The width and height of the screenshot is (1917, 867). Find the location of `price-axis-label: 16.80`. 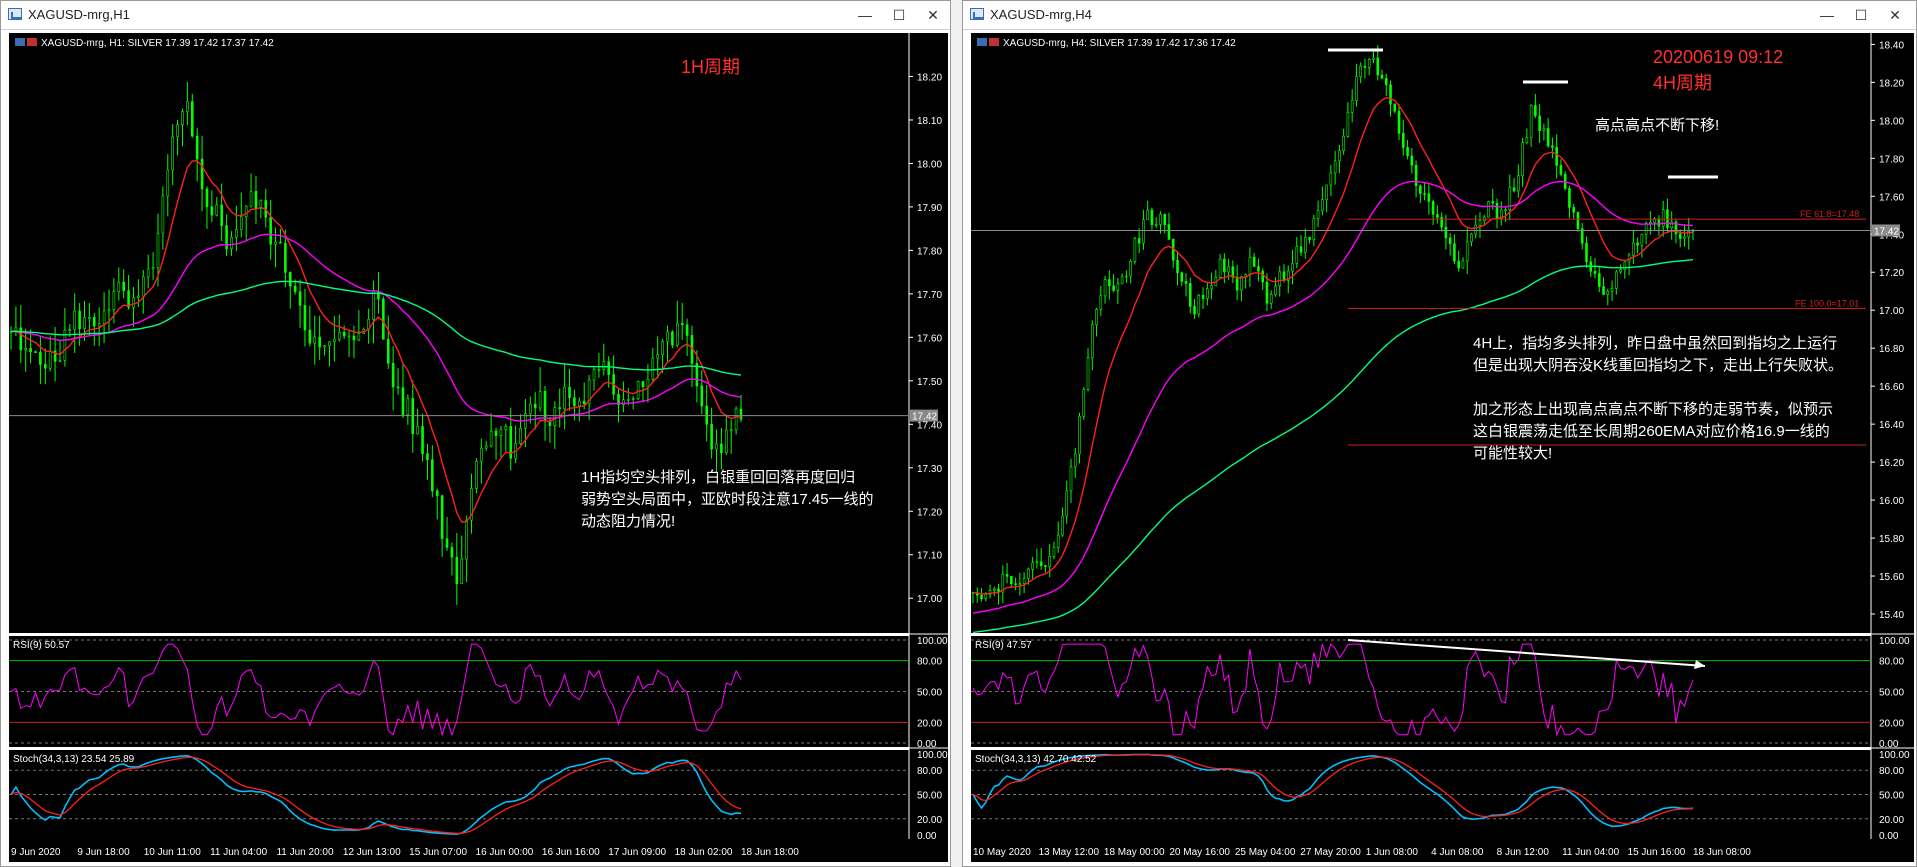

price-axis-label: 16.80 is located at coordinates (1891, 349).